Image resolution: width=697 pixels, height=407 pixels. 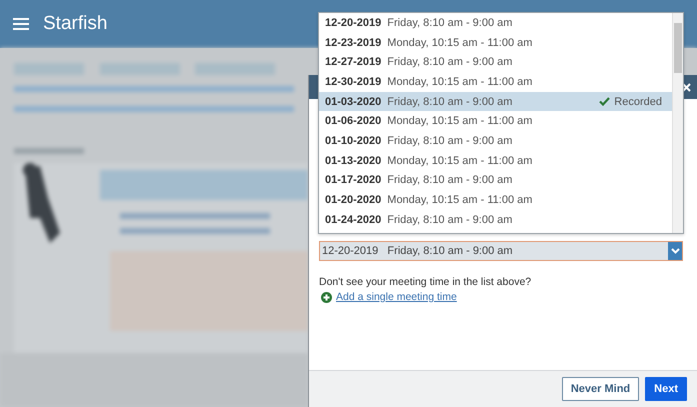 I want to click on option-row: 01-10-2020 Friday, 8:10 am - 9:00 am, so click(x=495, y=141).